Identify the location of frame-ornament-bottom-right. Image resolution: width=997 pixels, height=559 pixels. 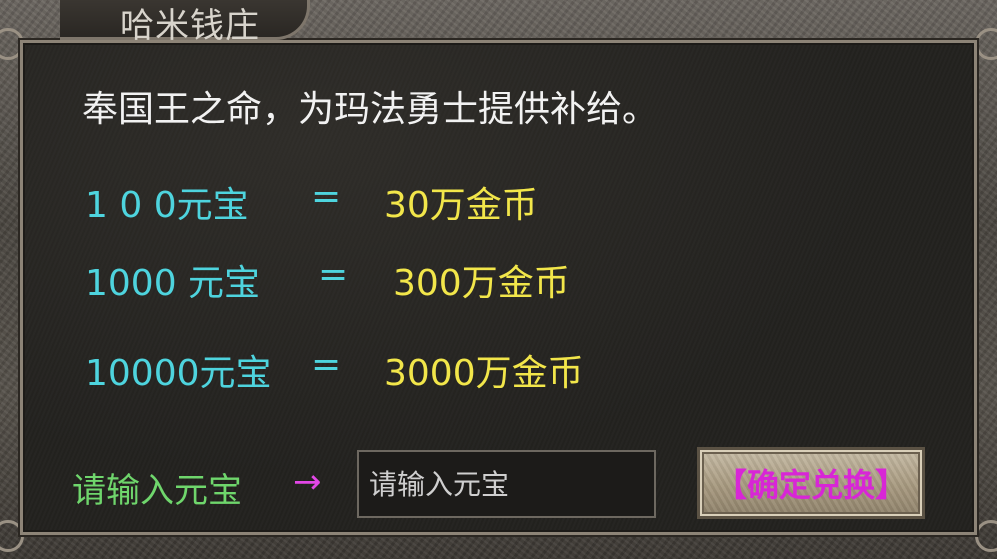
(986, 536).